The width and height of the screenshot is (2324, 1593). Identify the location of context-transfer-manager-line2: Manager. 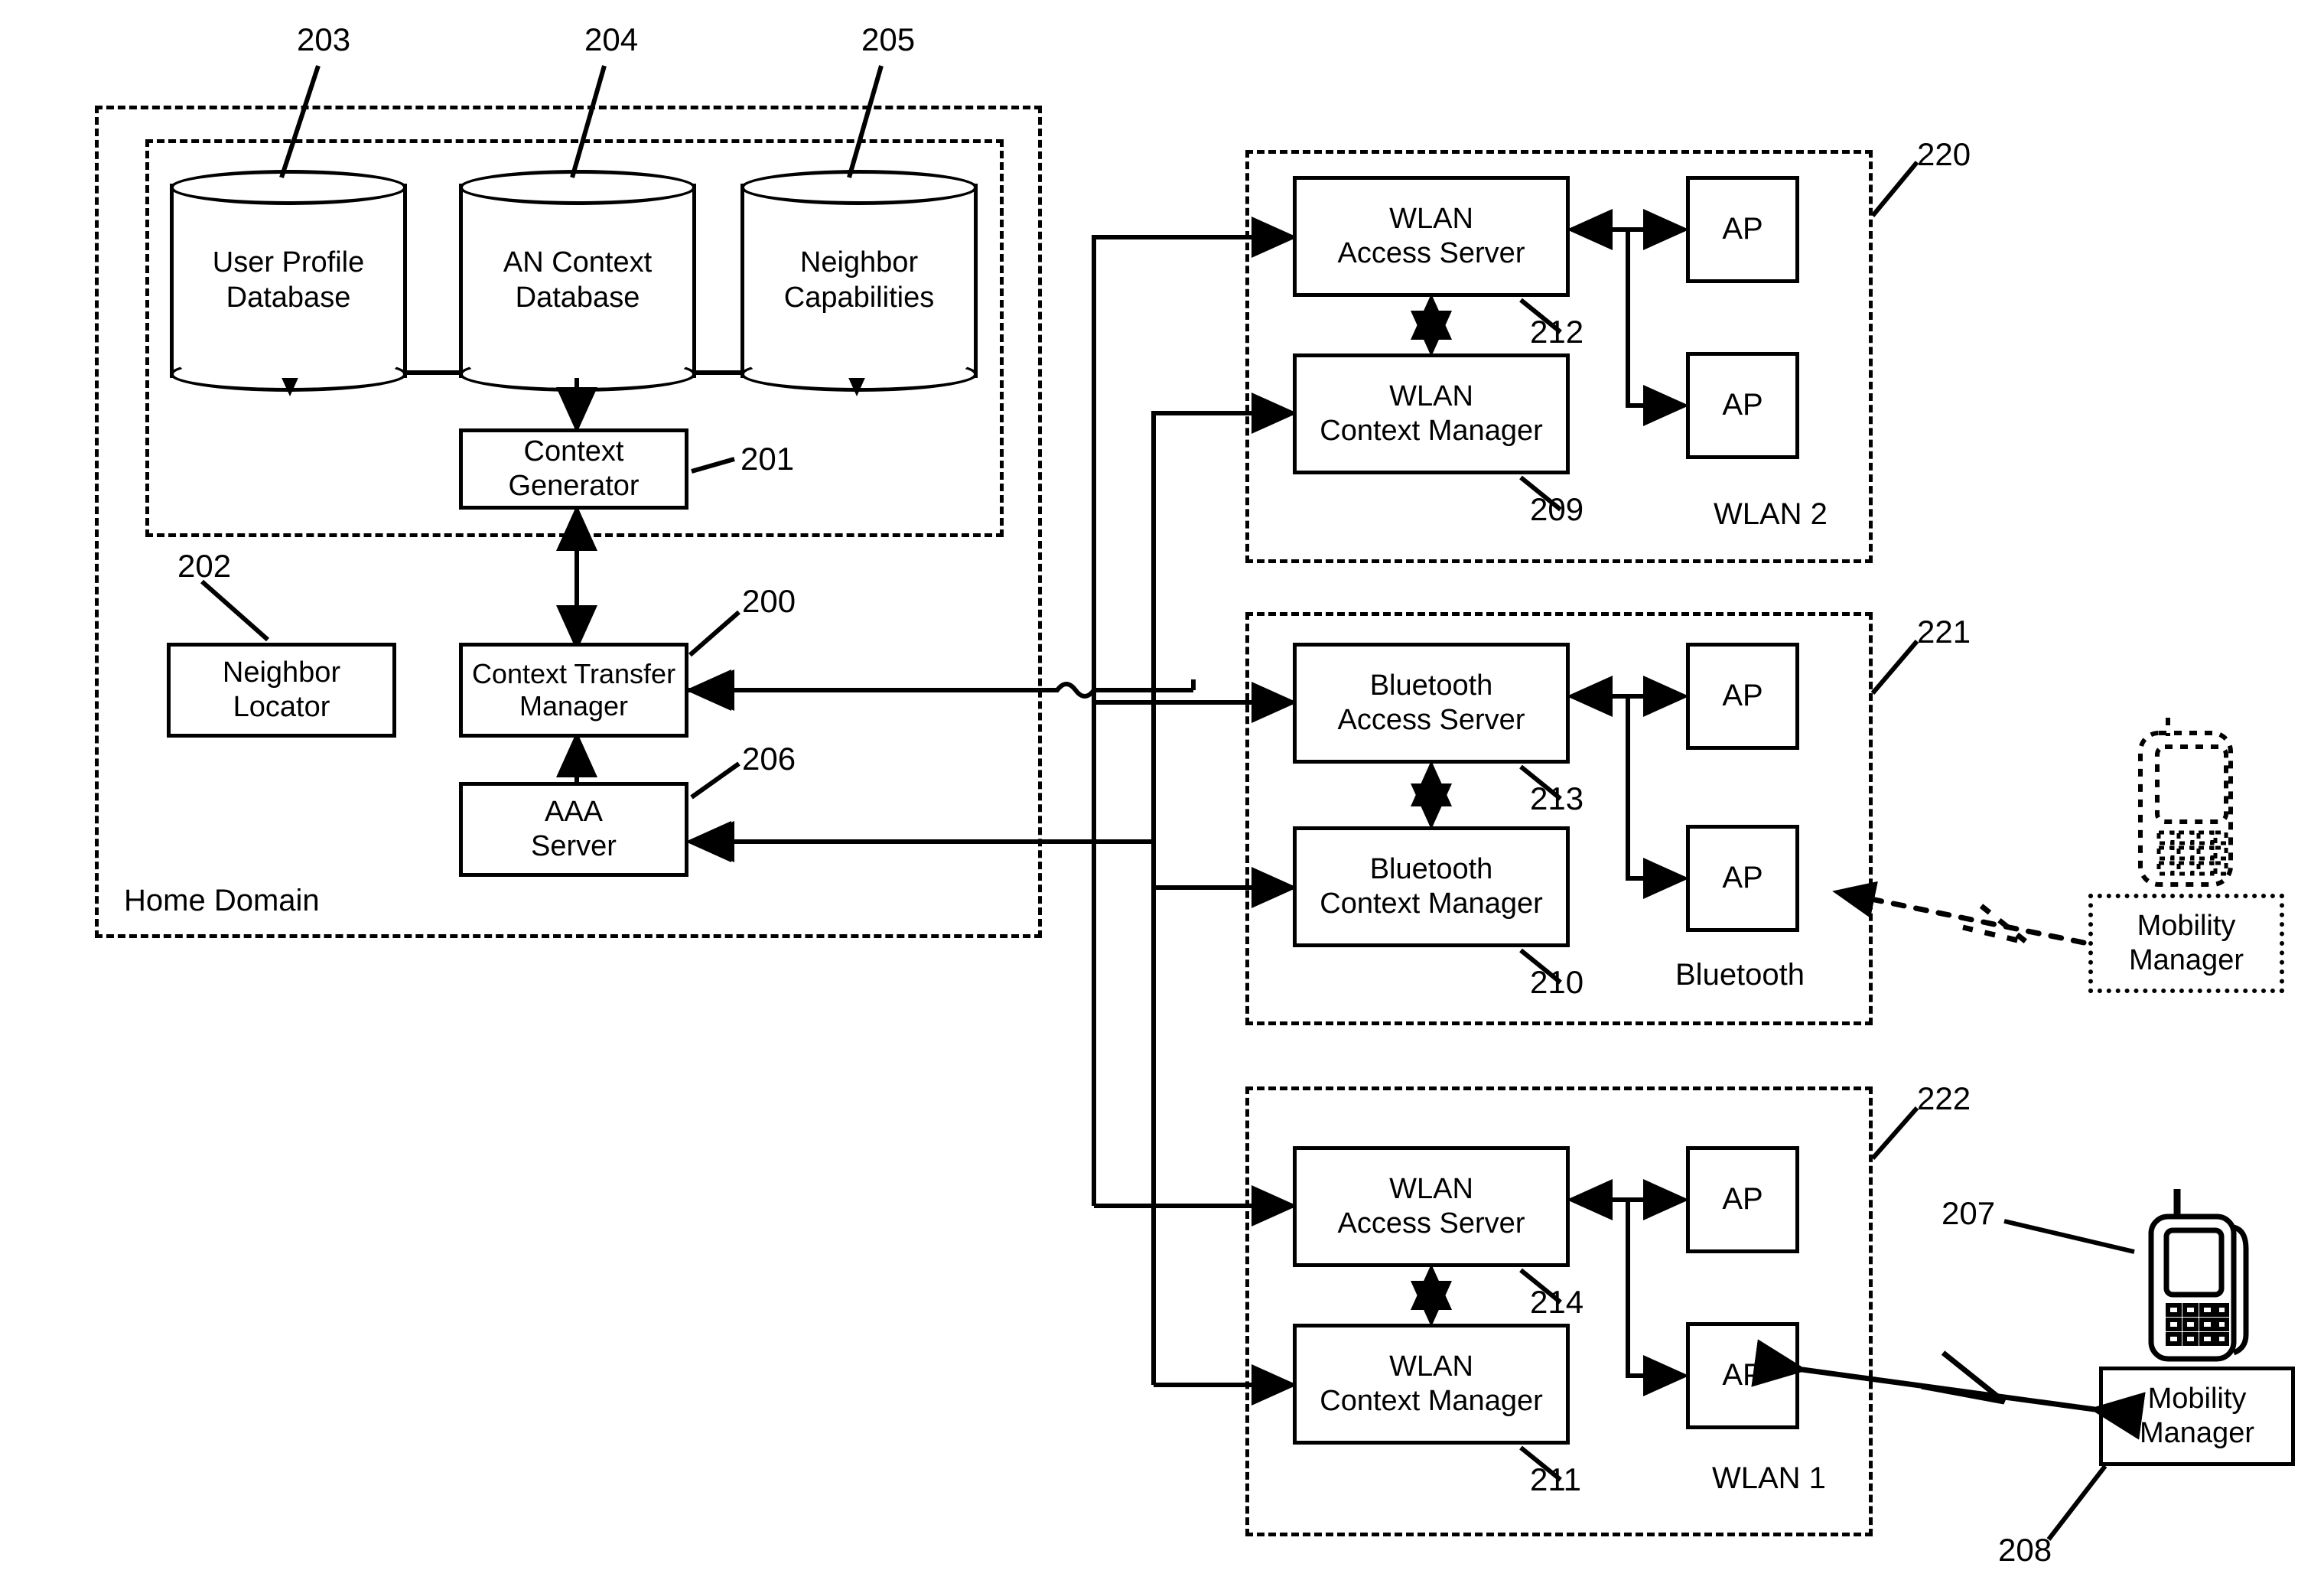
(574, 706).